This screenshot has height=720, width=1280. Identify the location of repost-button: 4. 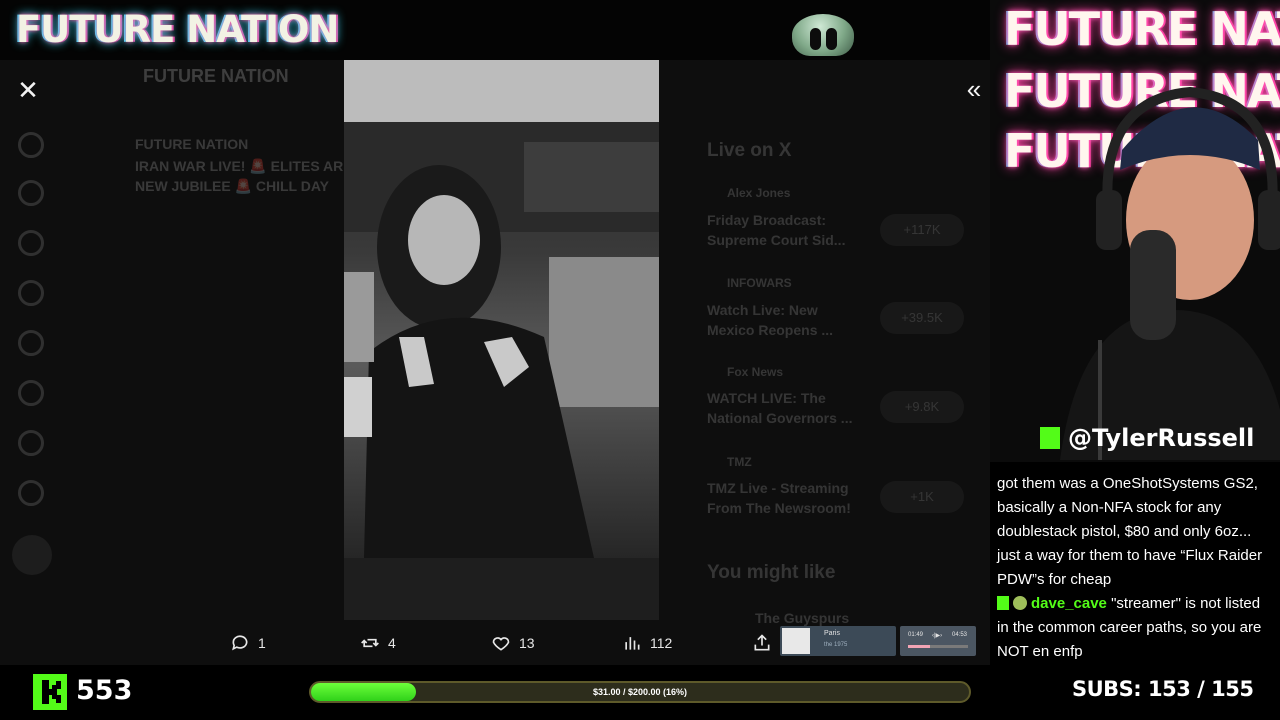
(378, 643).